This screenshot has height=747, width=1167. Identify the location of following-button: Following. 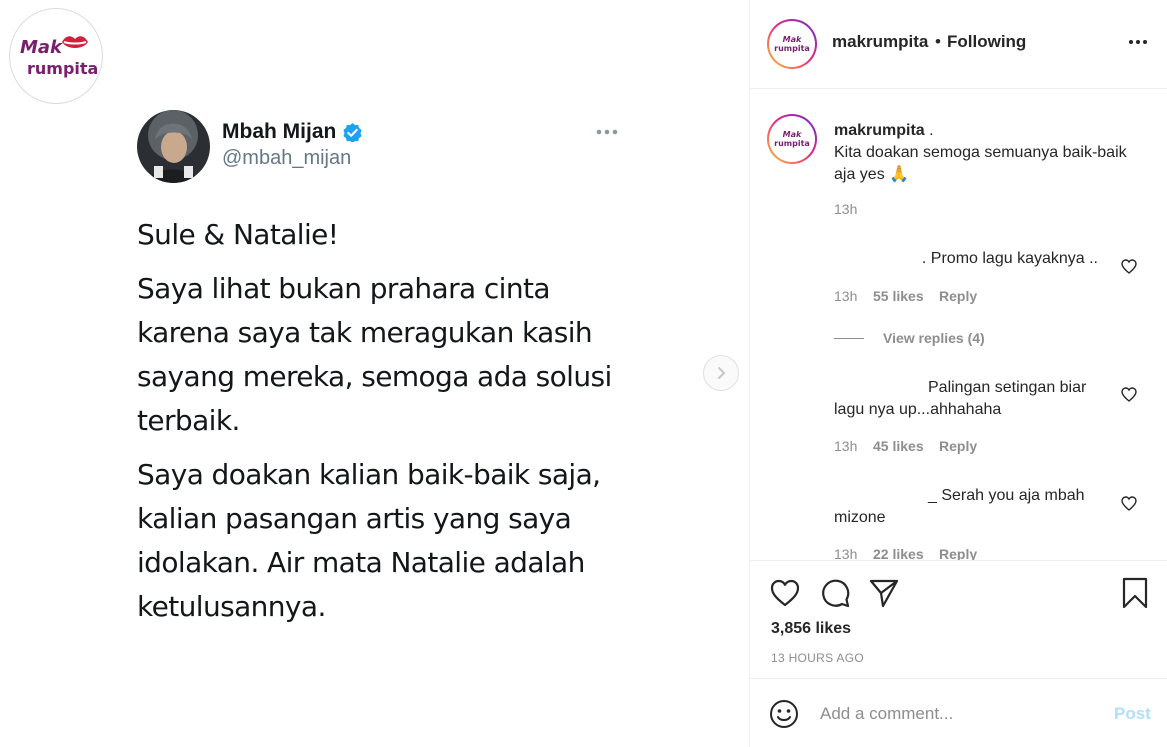
(986, 42).